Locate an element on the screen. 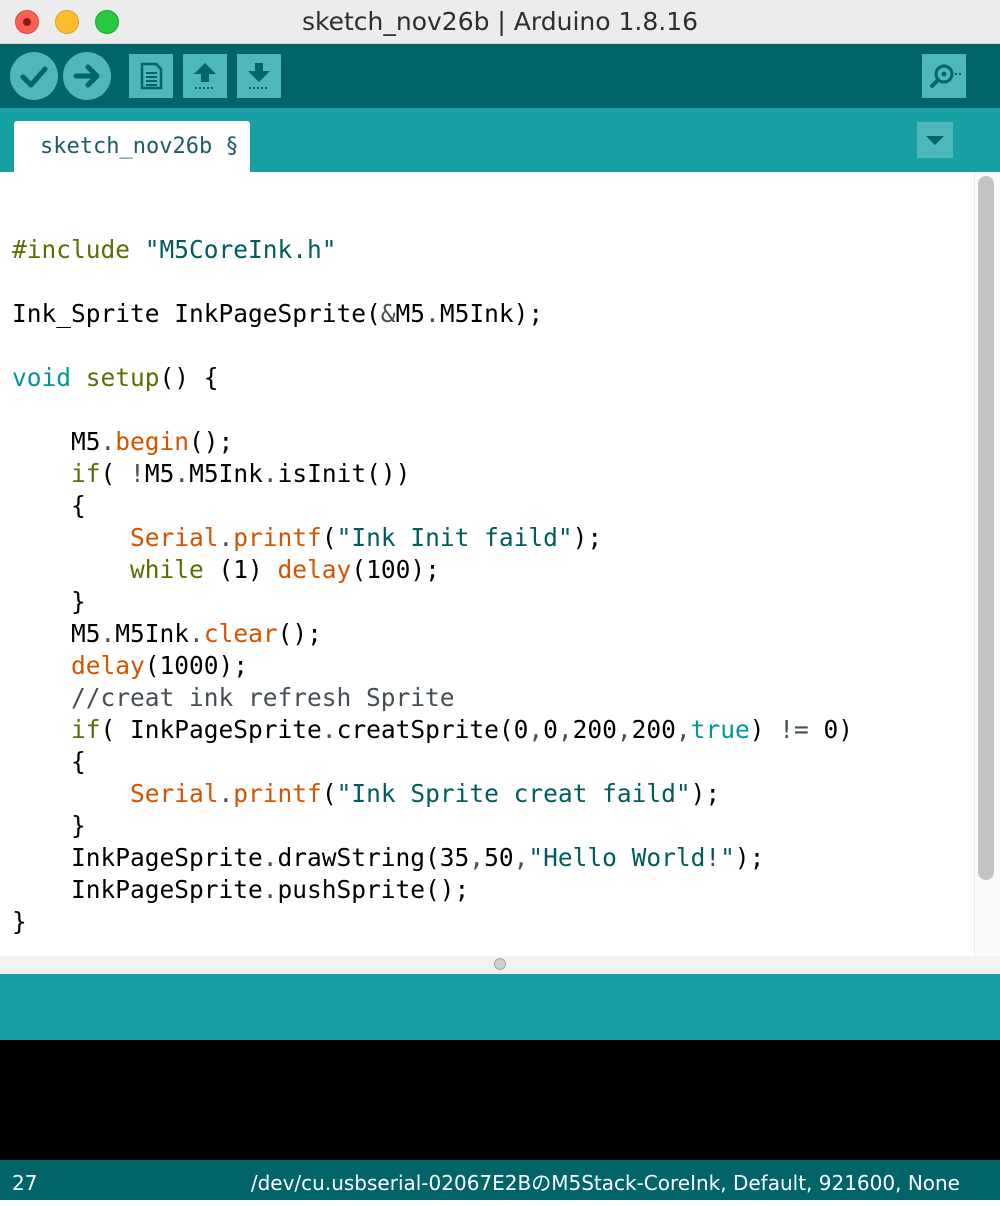  code-line: InkPageSprite.pushSprite(); is located at coordinates (432, 890).